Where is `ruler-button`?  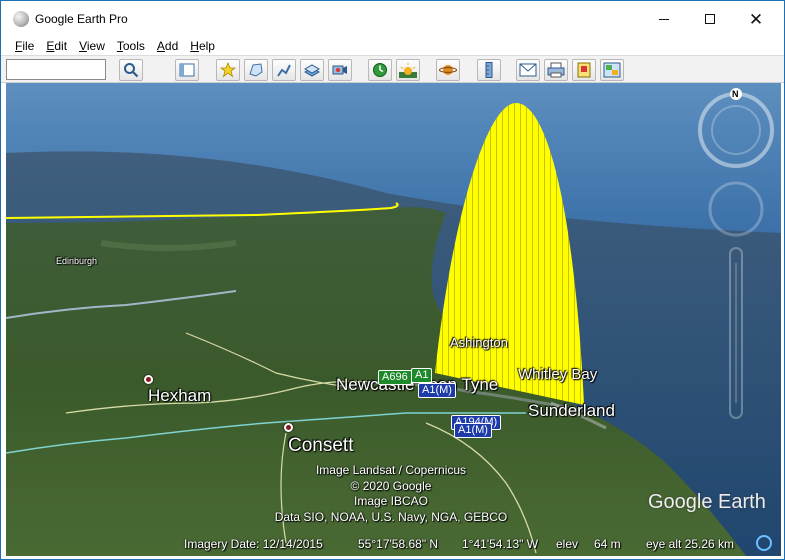
ruler-button is located at coordinates (489, 70).